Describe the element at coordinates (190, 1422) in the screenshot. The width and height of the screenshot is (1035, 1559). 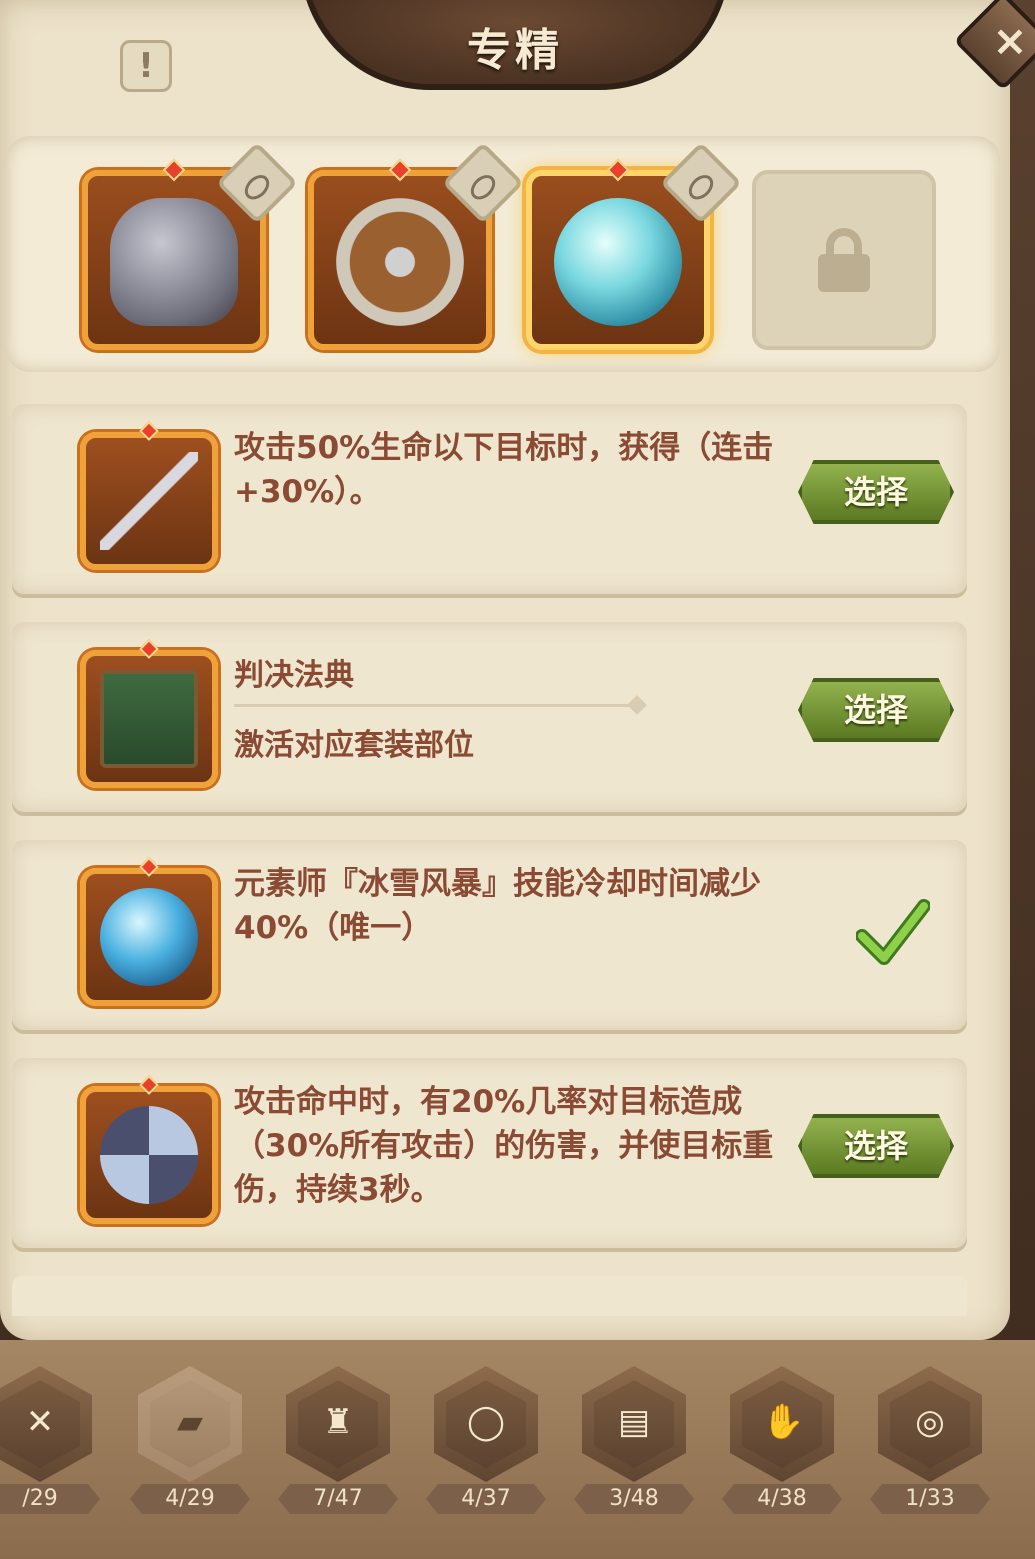
I see `book-icon: ▰` at that location.